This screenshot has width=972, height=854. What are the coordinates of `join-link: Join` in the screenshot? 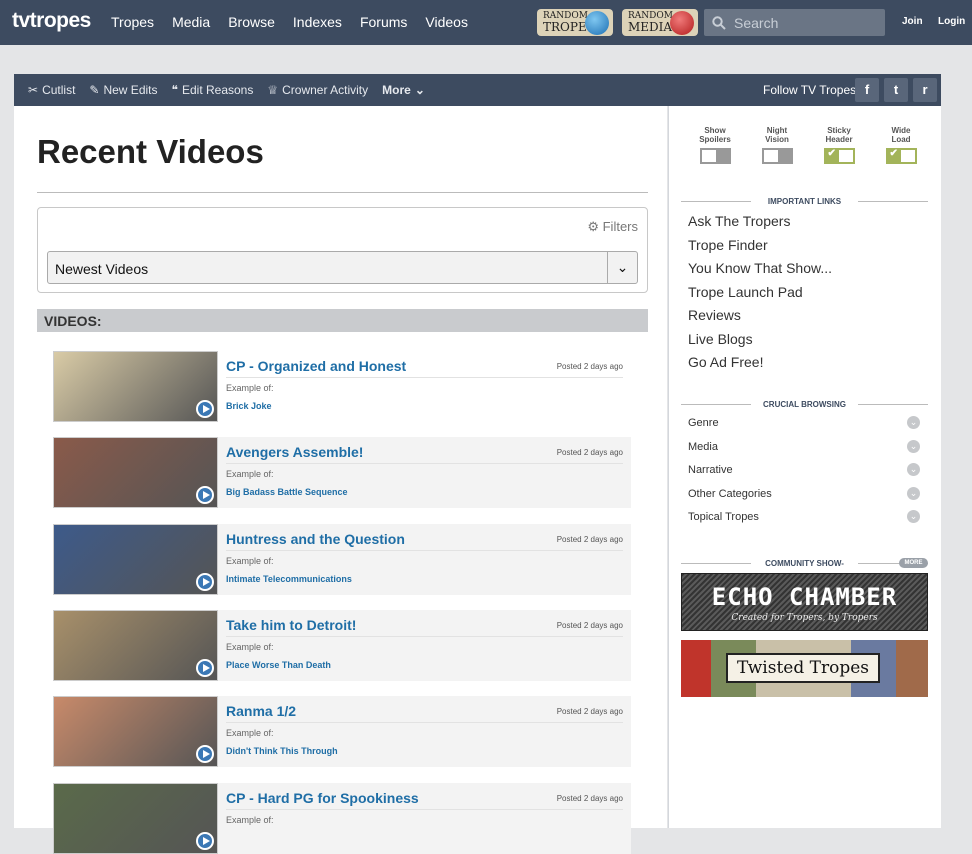 It's located at (912, 21).